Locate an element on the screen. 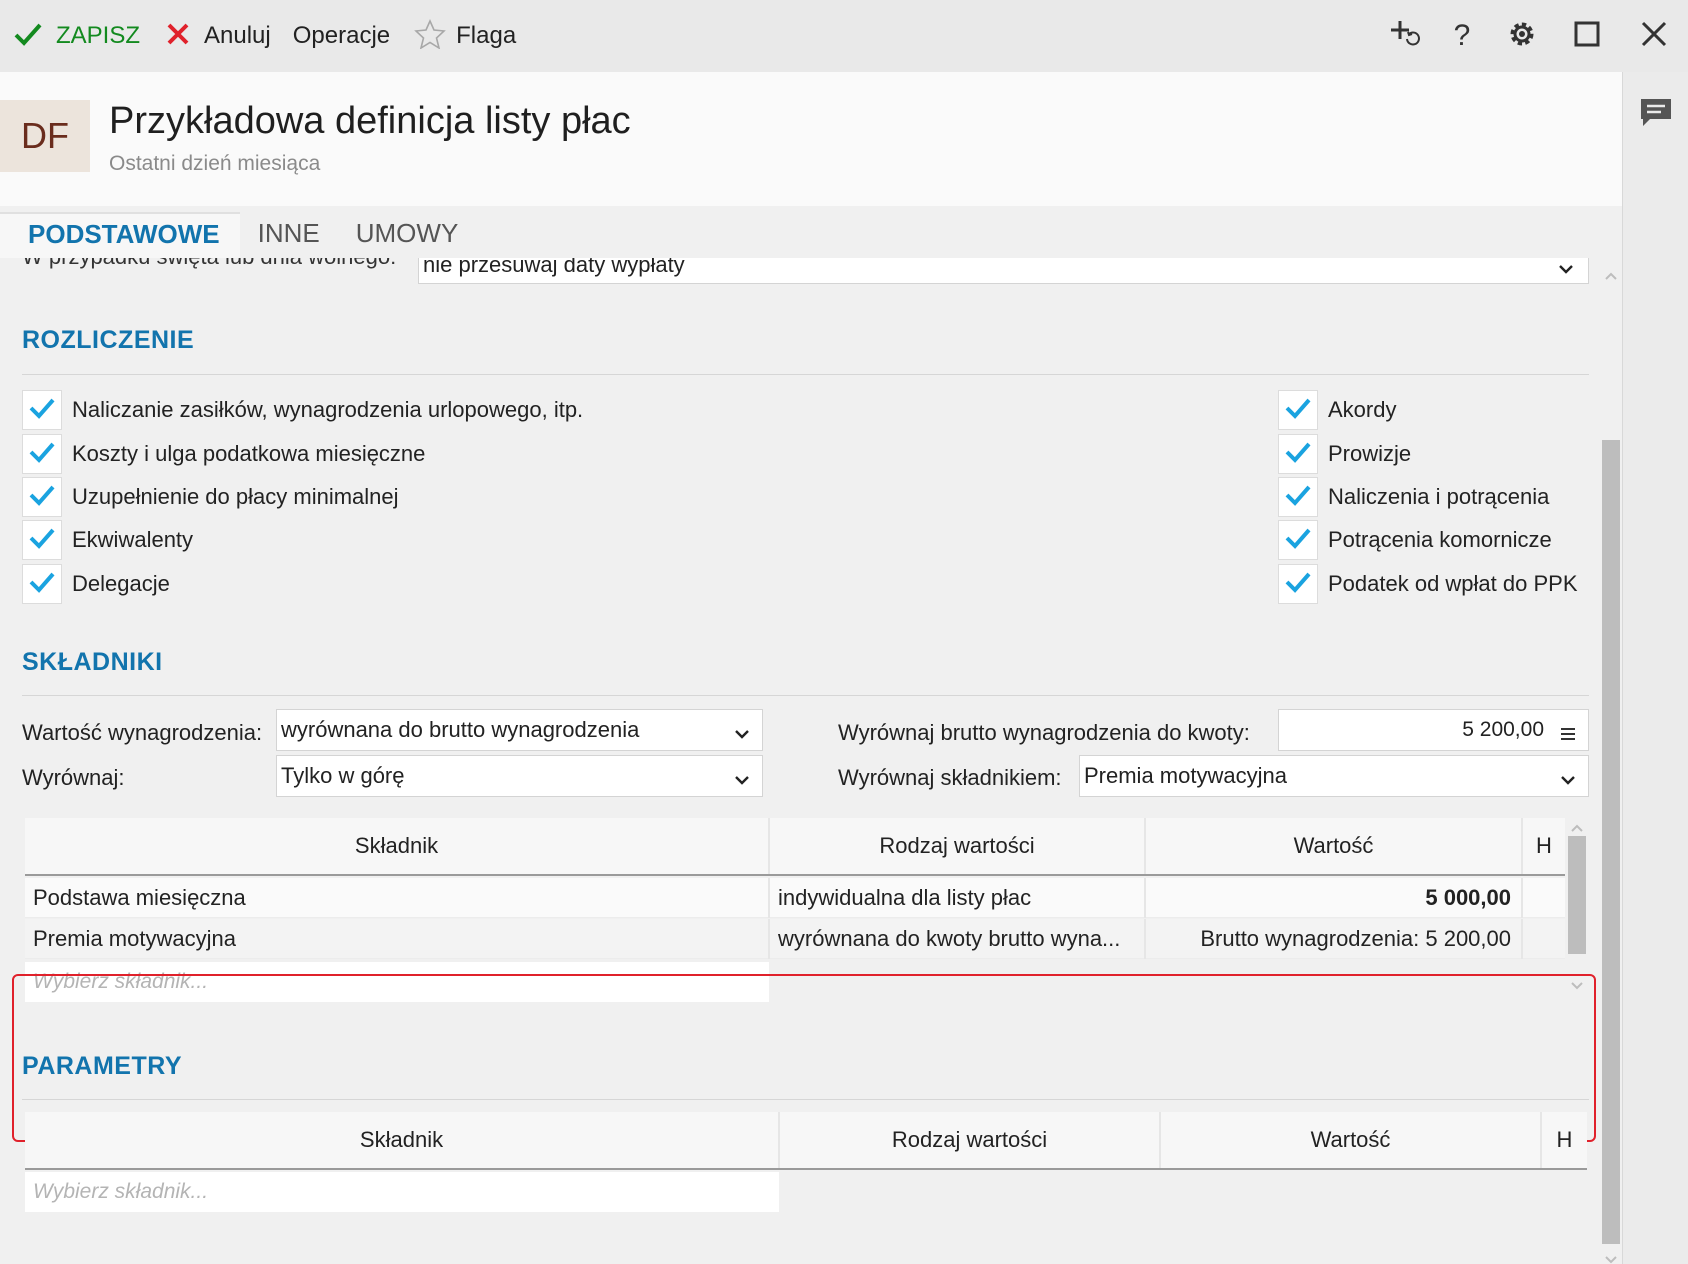 This screenshot has height=1264, width=1688. star-icon is located at coordinates (430, 36).